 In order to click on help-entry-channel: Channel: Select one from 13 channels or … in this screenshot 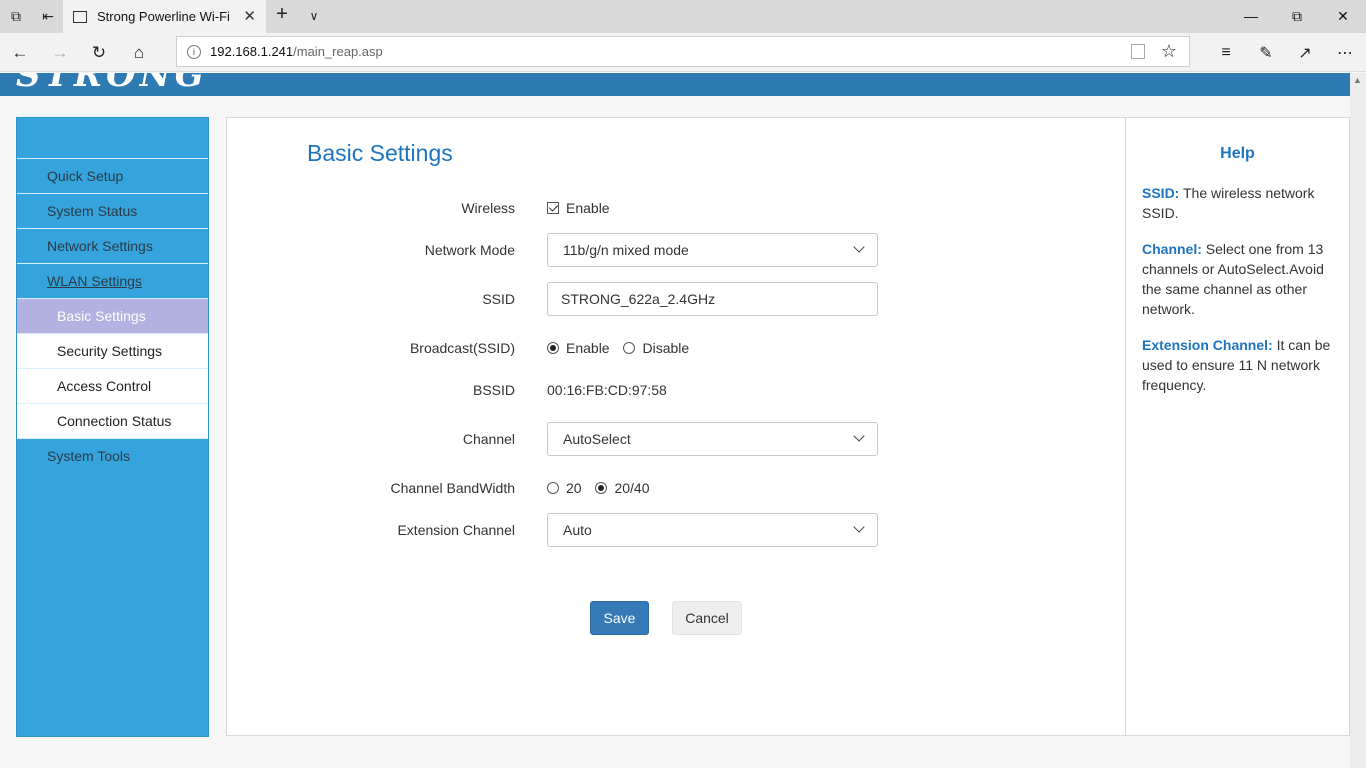, I will do `click(1237, 279)`.